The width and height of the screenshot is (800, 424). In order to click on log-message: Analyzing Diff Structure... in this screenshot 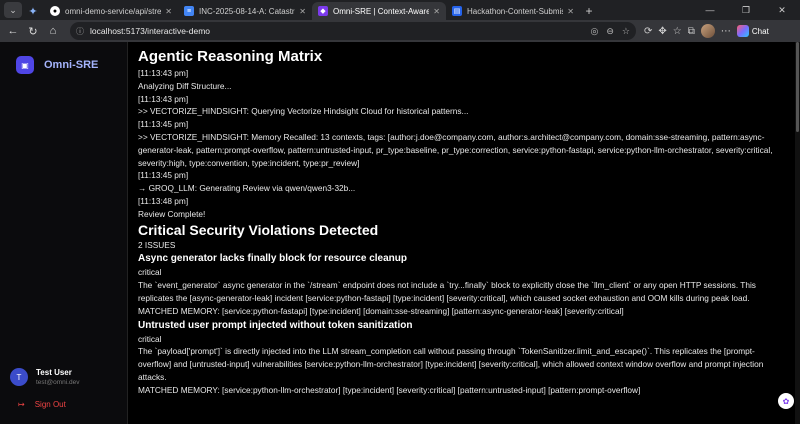, I will do `click(185, 85)`.